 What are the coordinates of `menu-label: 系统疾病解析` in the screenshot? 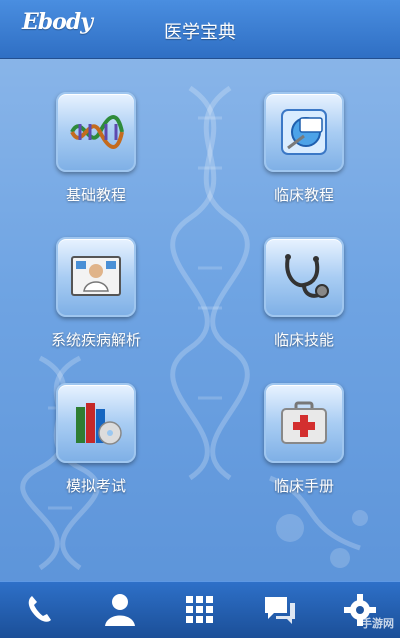 It's located at (95, 340).